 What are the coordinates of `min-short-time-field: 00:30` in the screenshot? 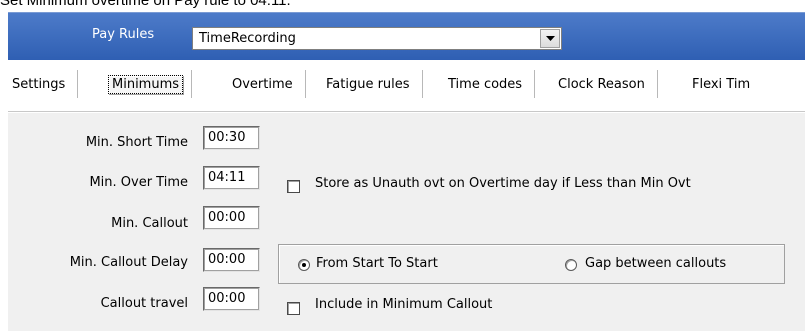 It's located at (231, 138).